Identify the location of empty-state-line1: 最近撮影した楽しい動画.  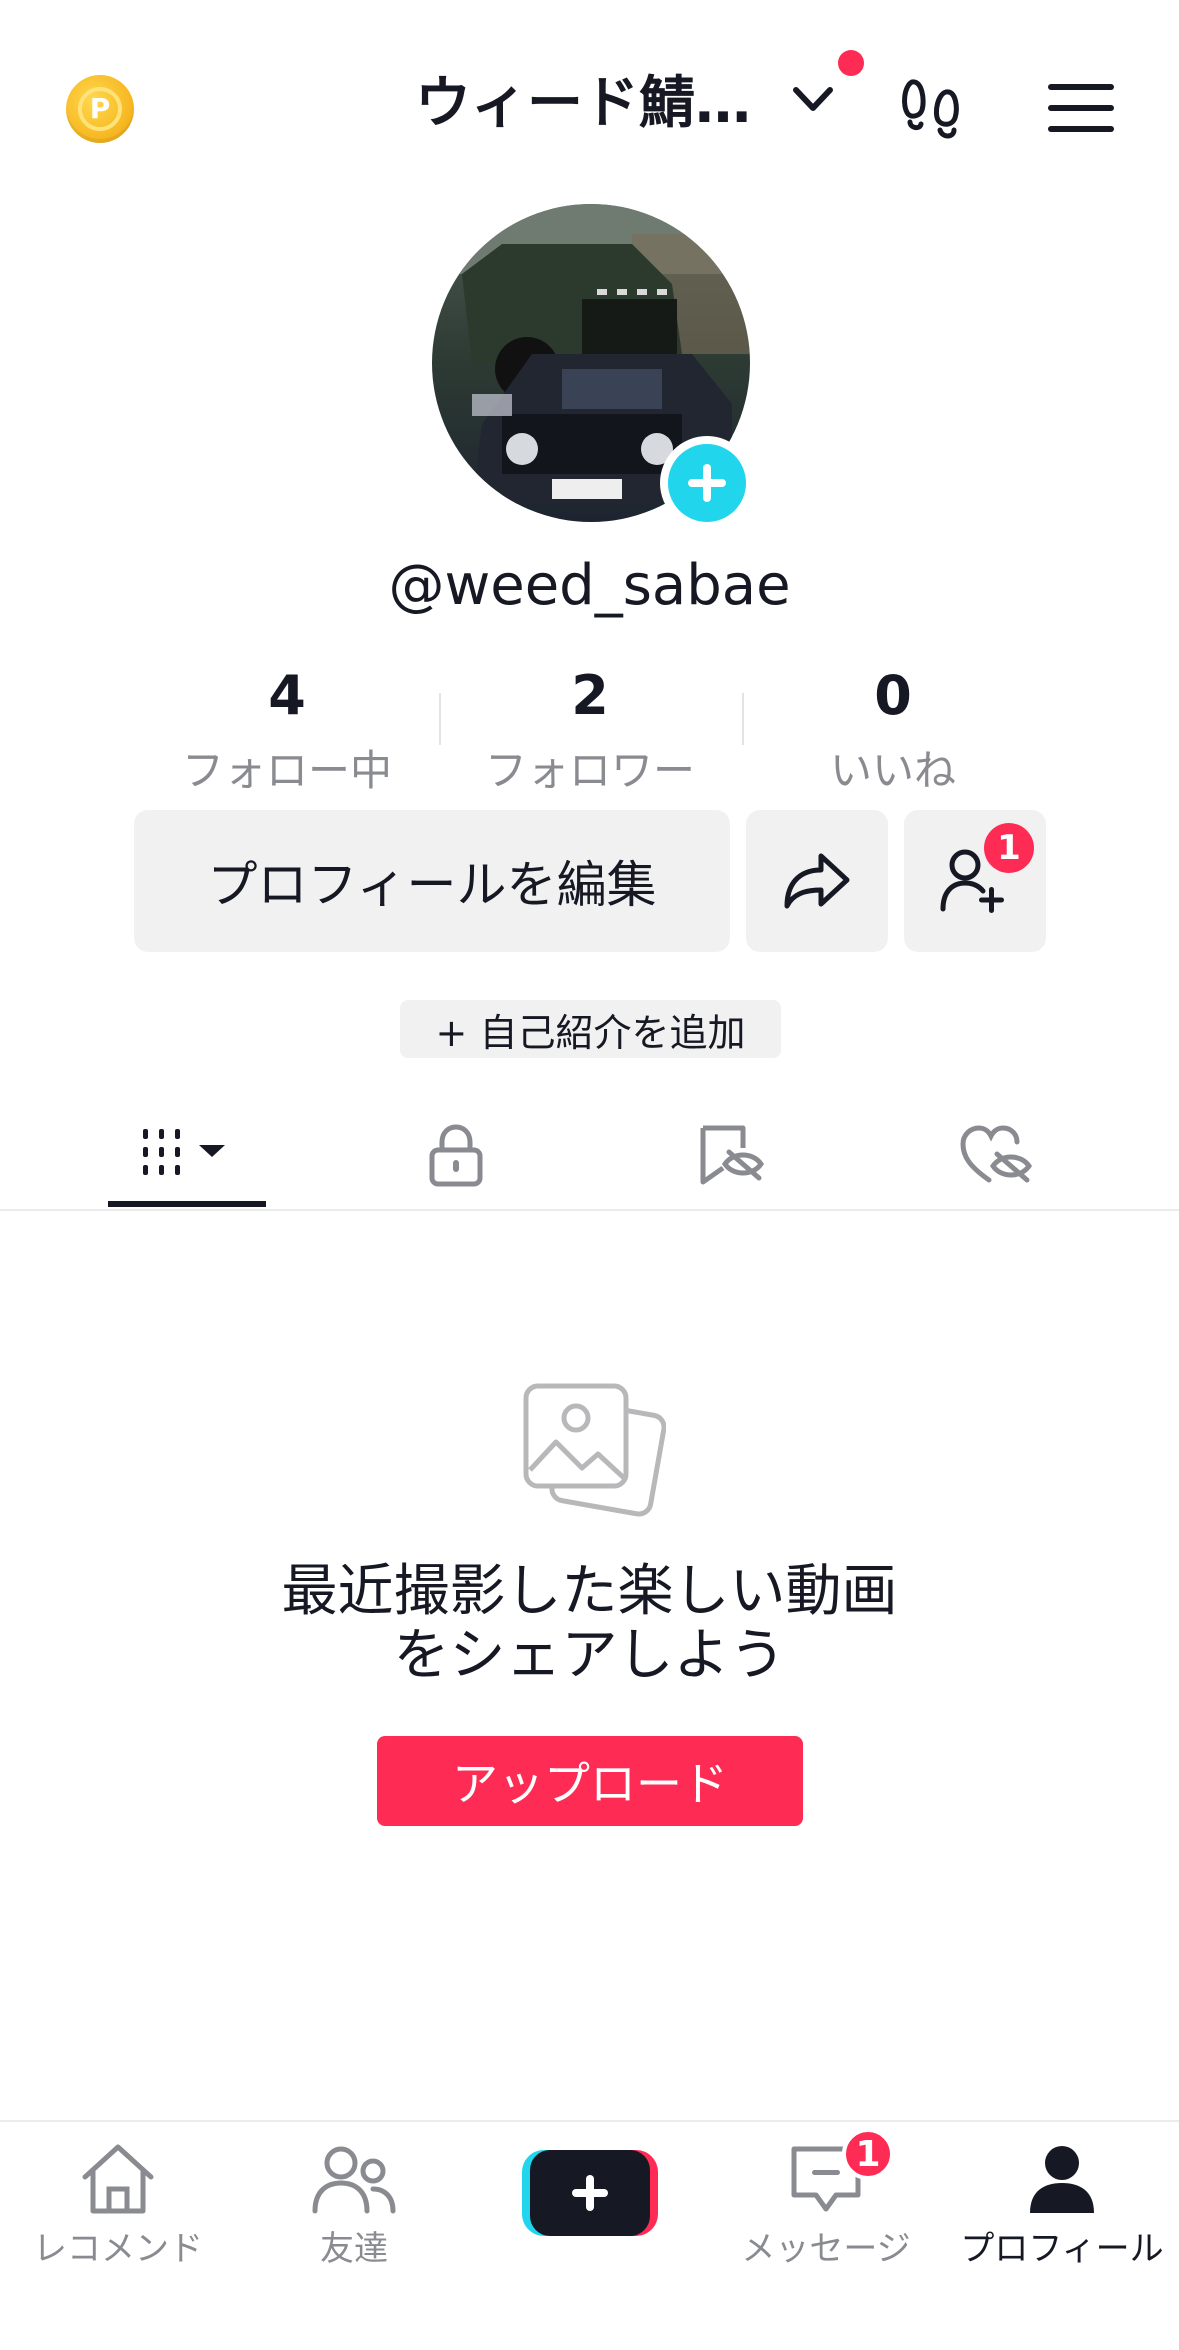
(589, 1591).